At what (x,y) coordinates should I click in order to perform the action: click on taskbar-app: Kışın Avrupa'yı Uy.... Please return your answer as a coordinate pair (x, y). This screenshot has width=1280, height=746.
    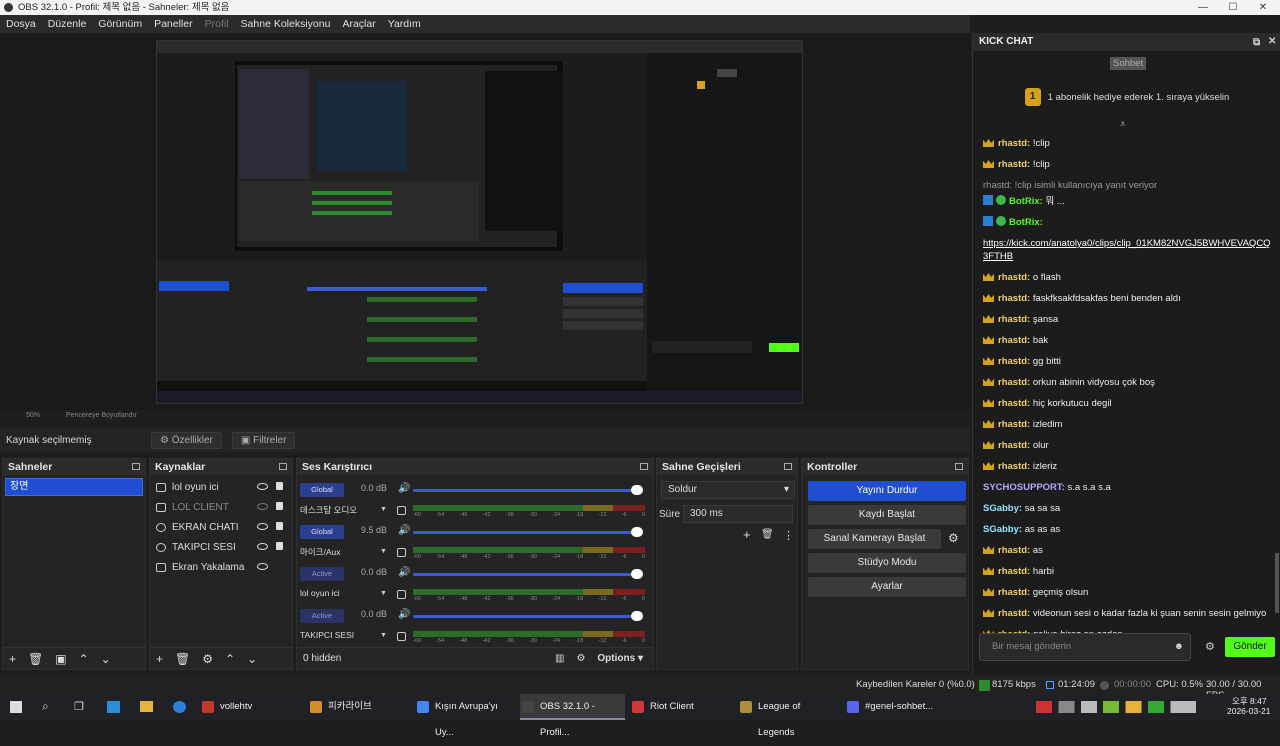
    Looking at the image, I should click on (465, 716).